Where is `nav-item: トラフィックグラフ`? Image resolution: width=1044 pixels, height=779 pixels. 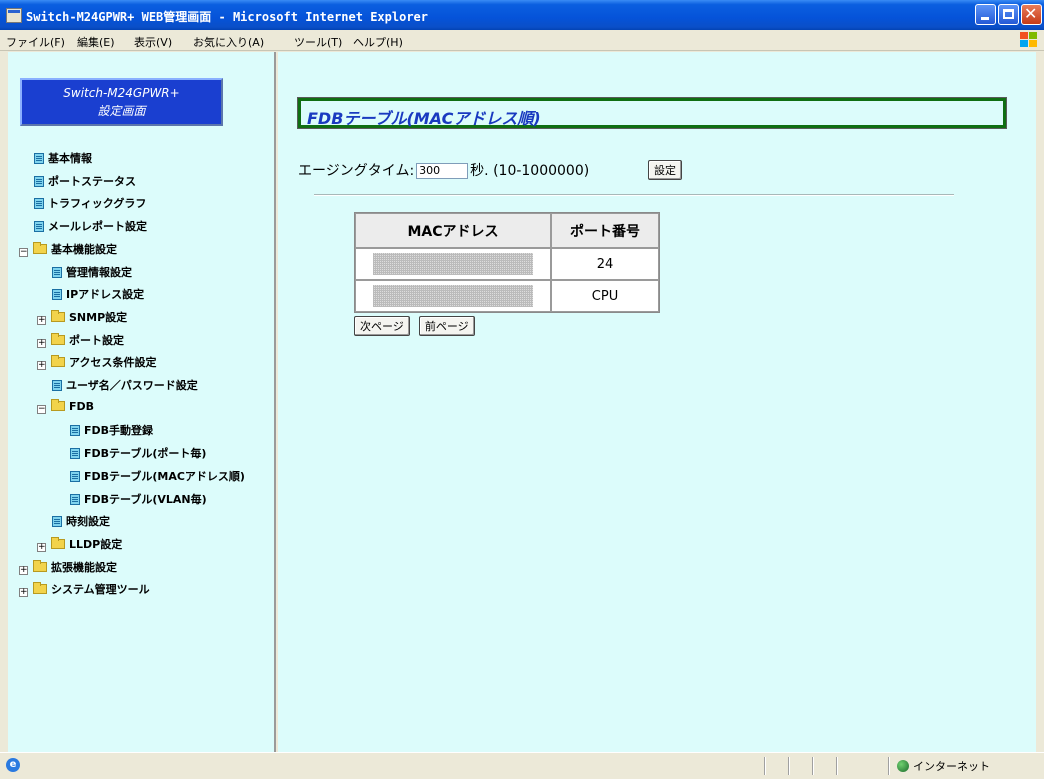 nav-item: トラフィックグラフ is located at coordinates (90, 203).